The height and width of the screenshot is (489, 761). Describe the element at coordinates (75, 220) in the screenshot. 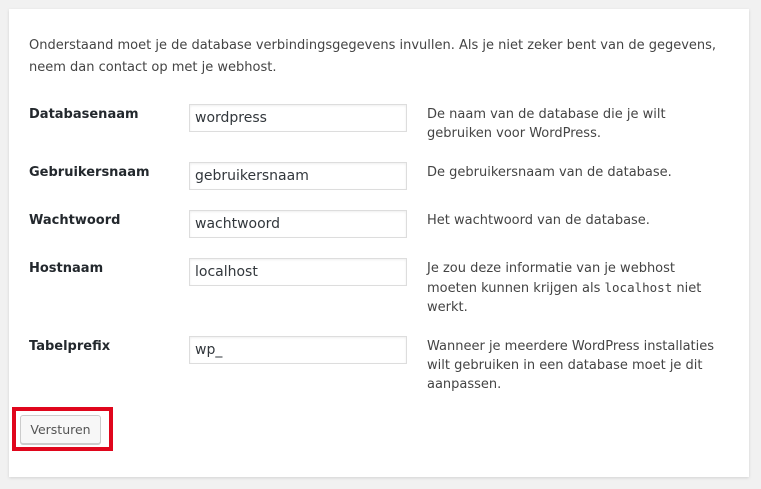

I see `password-label: Wachtwoord` at that location.